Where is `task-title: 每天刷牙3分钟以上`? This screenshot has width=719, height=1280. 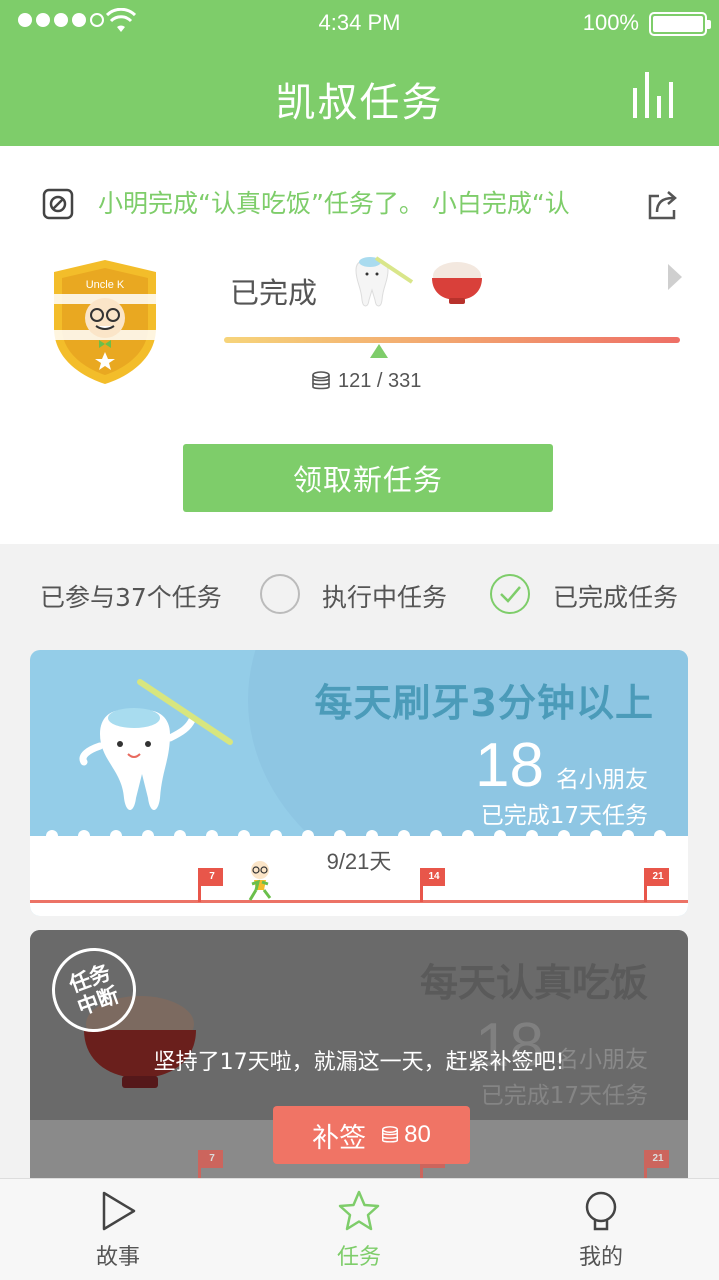
task-title: 每天刷牙3分钟以上 is located at coordinates (484, 703).